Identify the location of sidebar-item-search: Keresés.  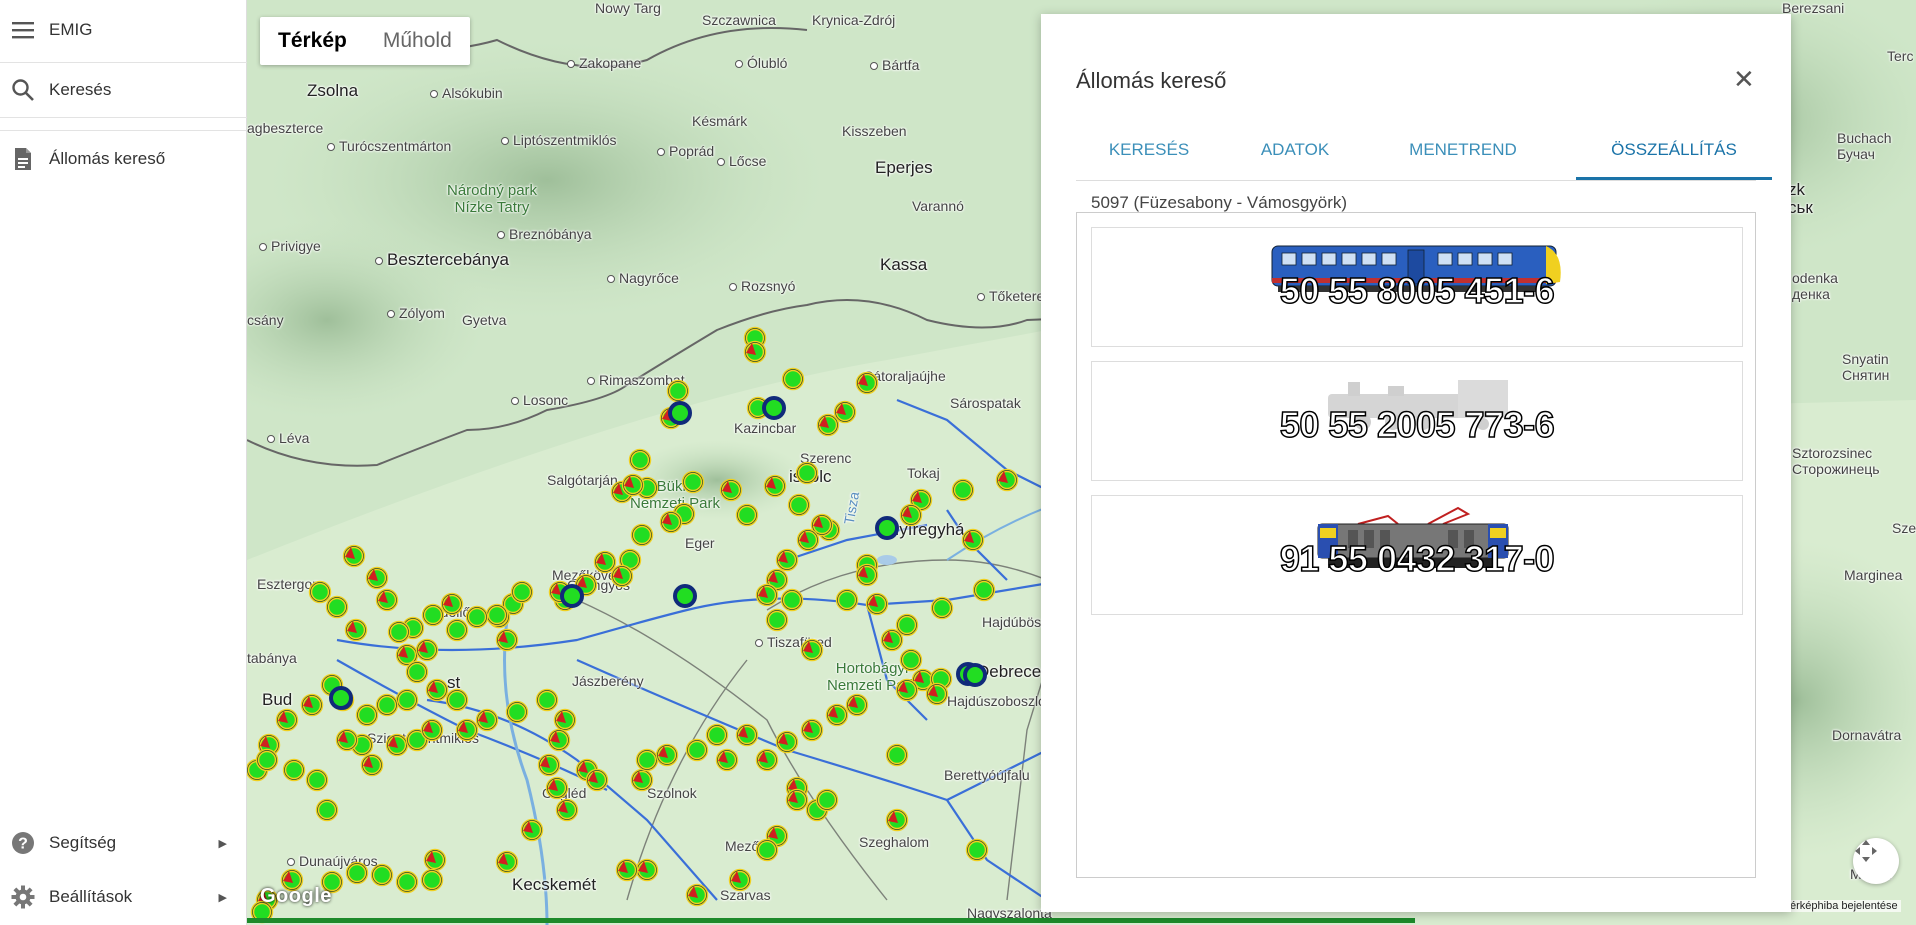
(123, 90).